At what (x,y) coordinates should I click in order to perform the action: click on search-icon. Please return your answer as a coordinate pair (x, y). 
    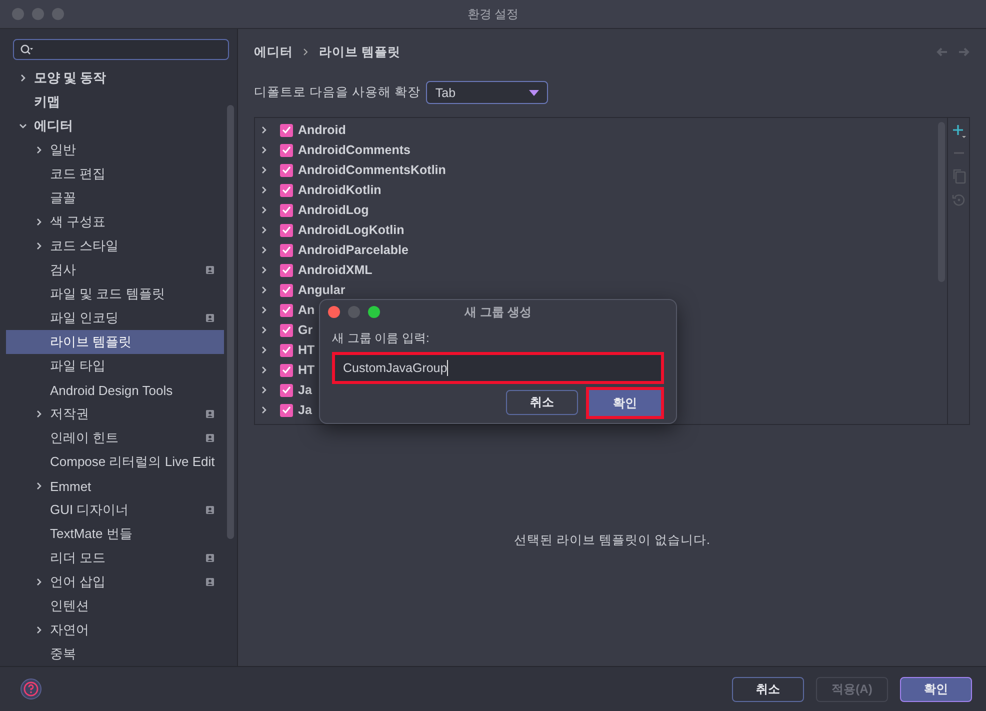
    Looking at the image, I should click on (27, 50).